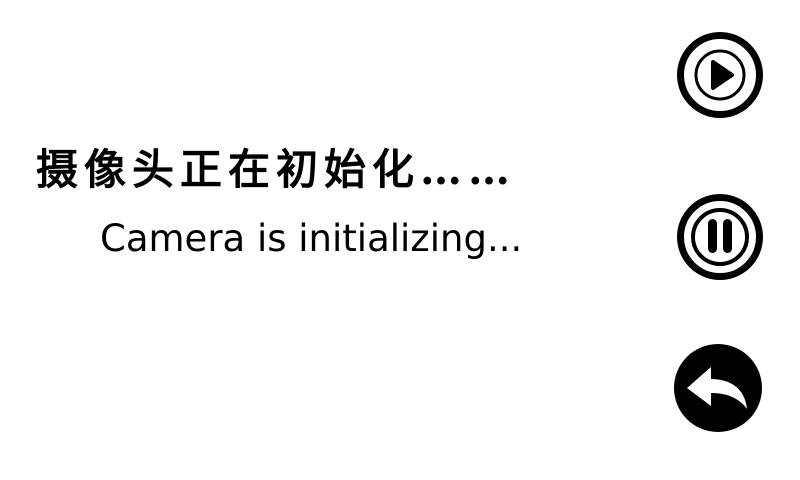  I want to click on back-button, so click(718, 388).